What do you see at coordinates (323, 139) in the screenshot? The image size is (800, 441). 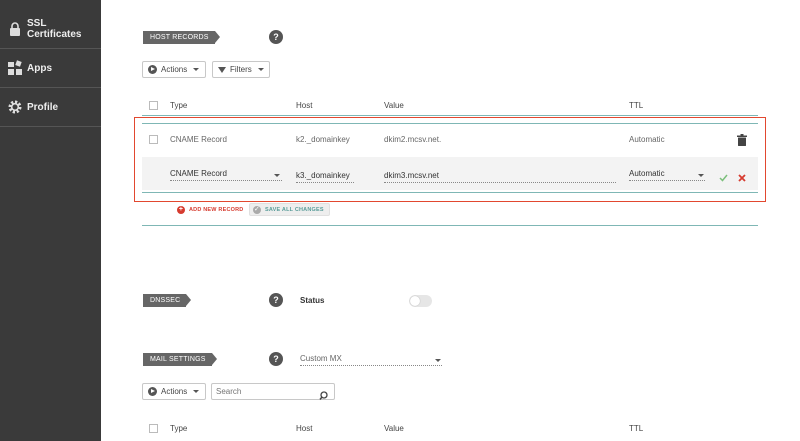 I see `record-host: k2._domainkey` at bounding box center [323, 139].